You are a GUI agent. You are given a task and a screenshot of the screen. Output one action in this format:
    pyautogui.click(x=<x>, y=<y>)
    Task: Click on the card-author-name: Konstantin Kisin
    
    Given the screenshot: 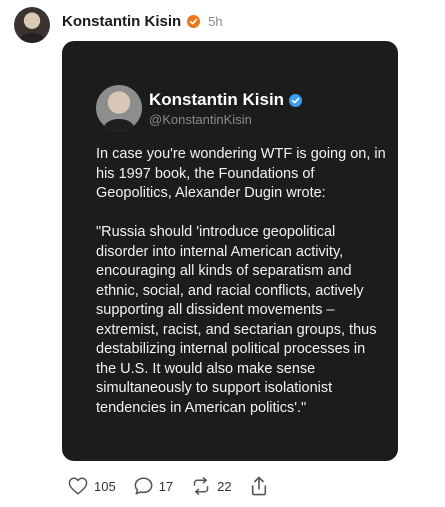 What is the action you would take?
    pyautogui.click(x=217, y=99)
    